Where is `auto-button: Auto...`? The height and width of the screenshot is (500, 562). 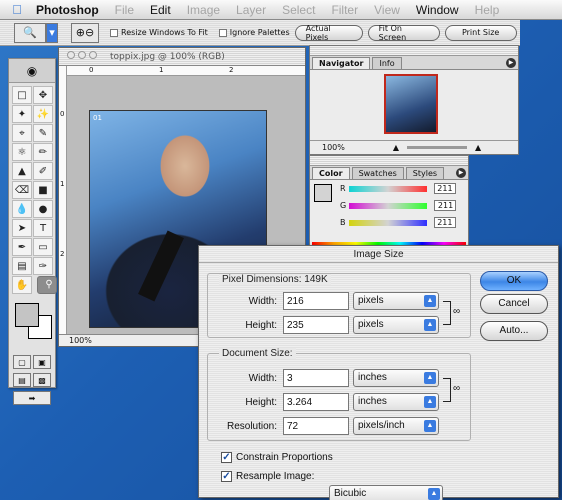 auto-button: Auto... is located at coordinates (514, 331).